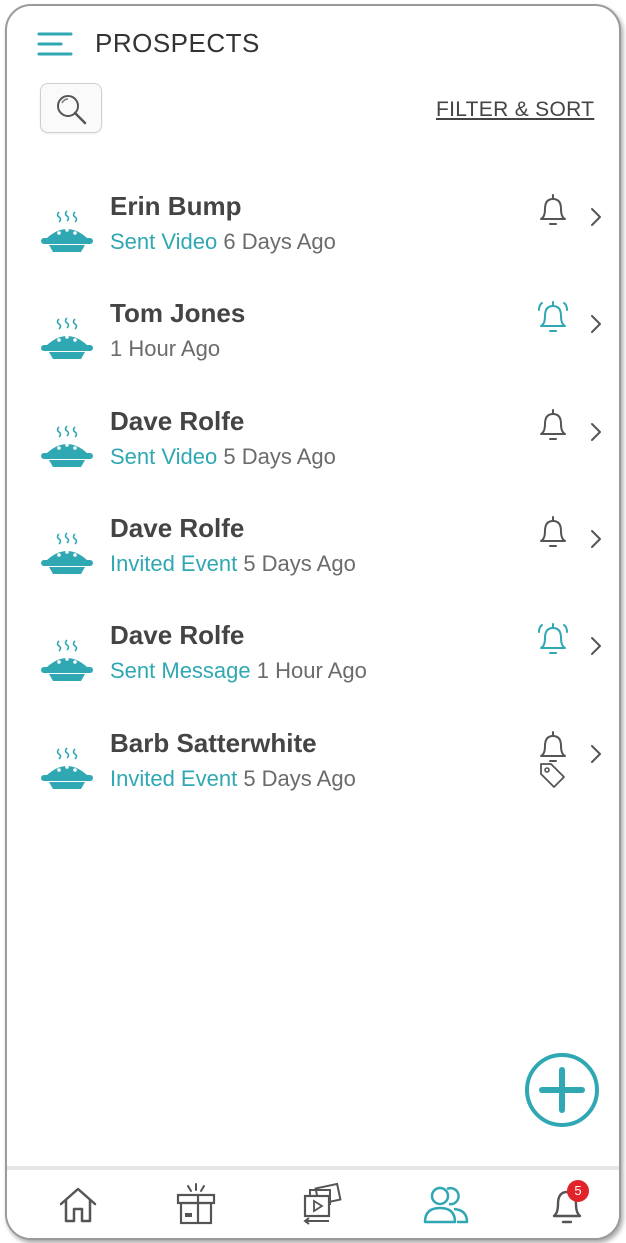 The width and height of the screenshot is (626, 1243). I want to click on activity-type: Sent Message, so click(180, 671).